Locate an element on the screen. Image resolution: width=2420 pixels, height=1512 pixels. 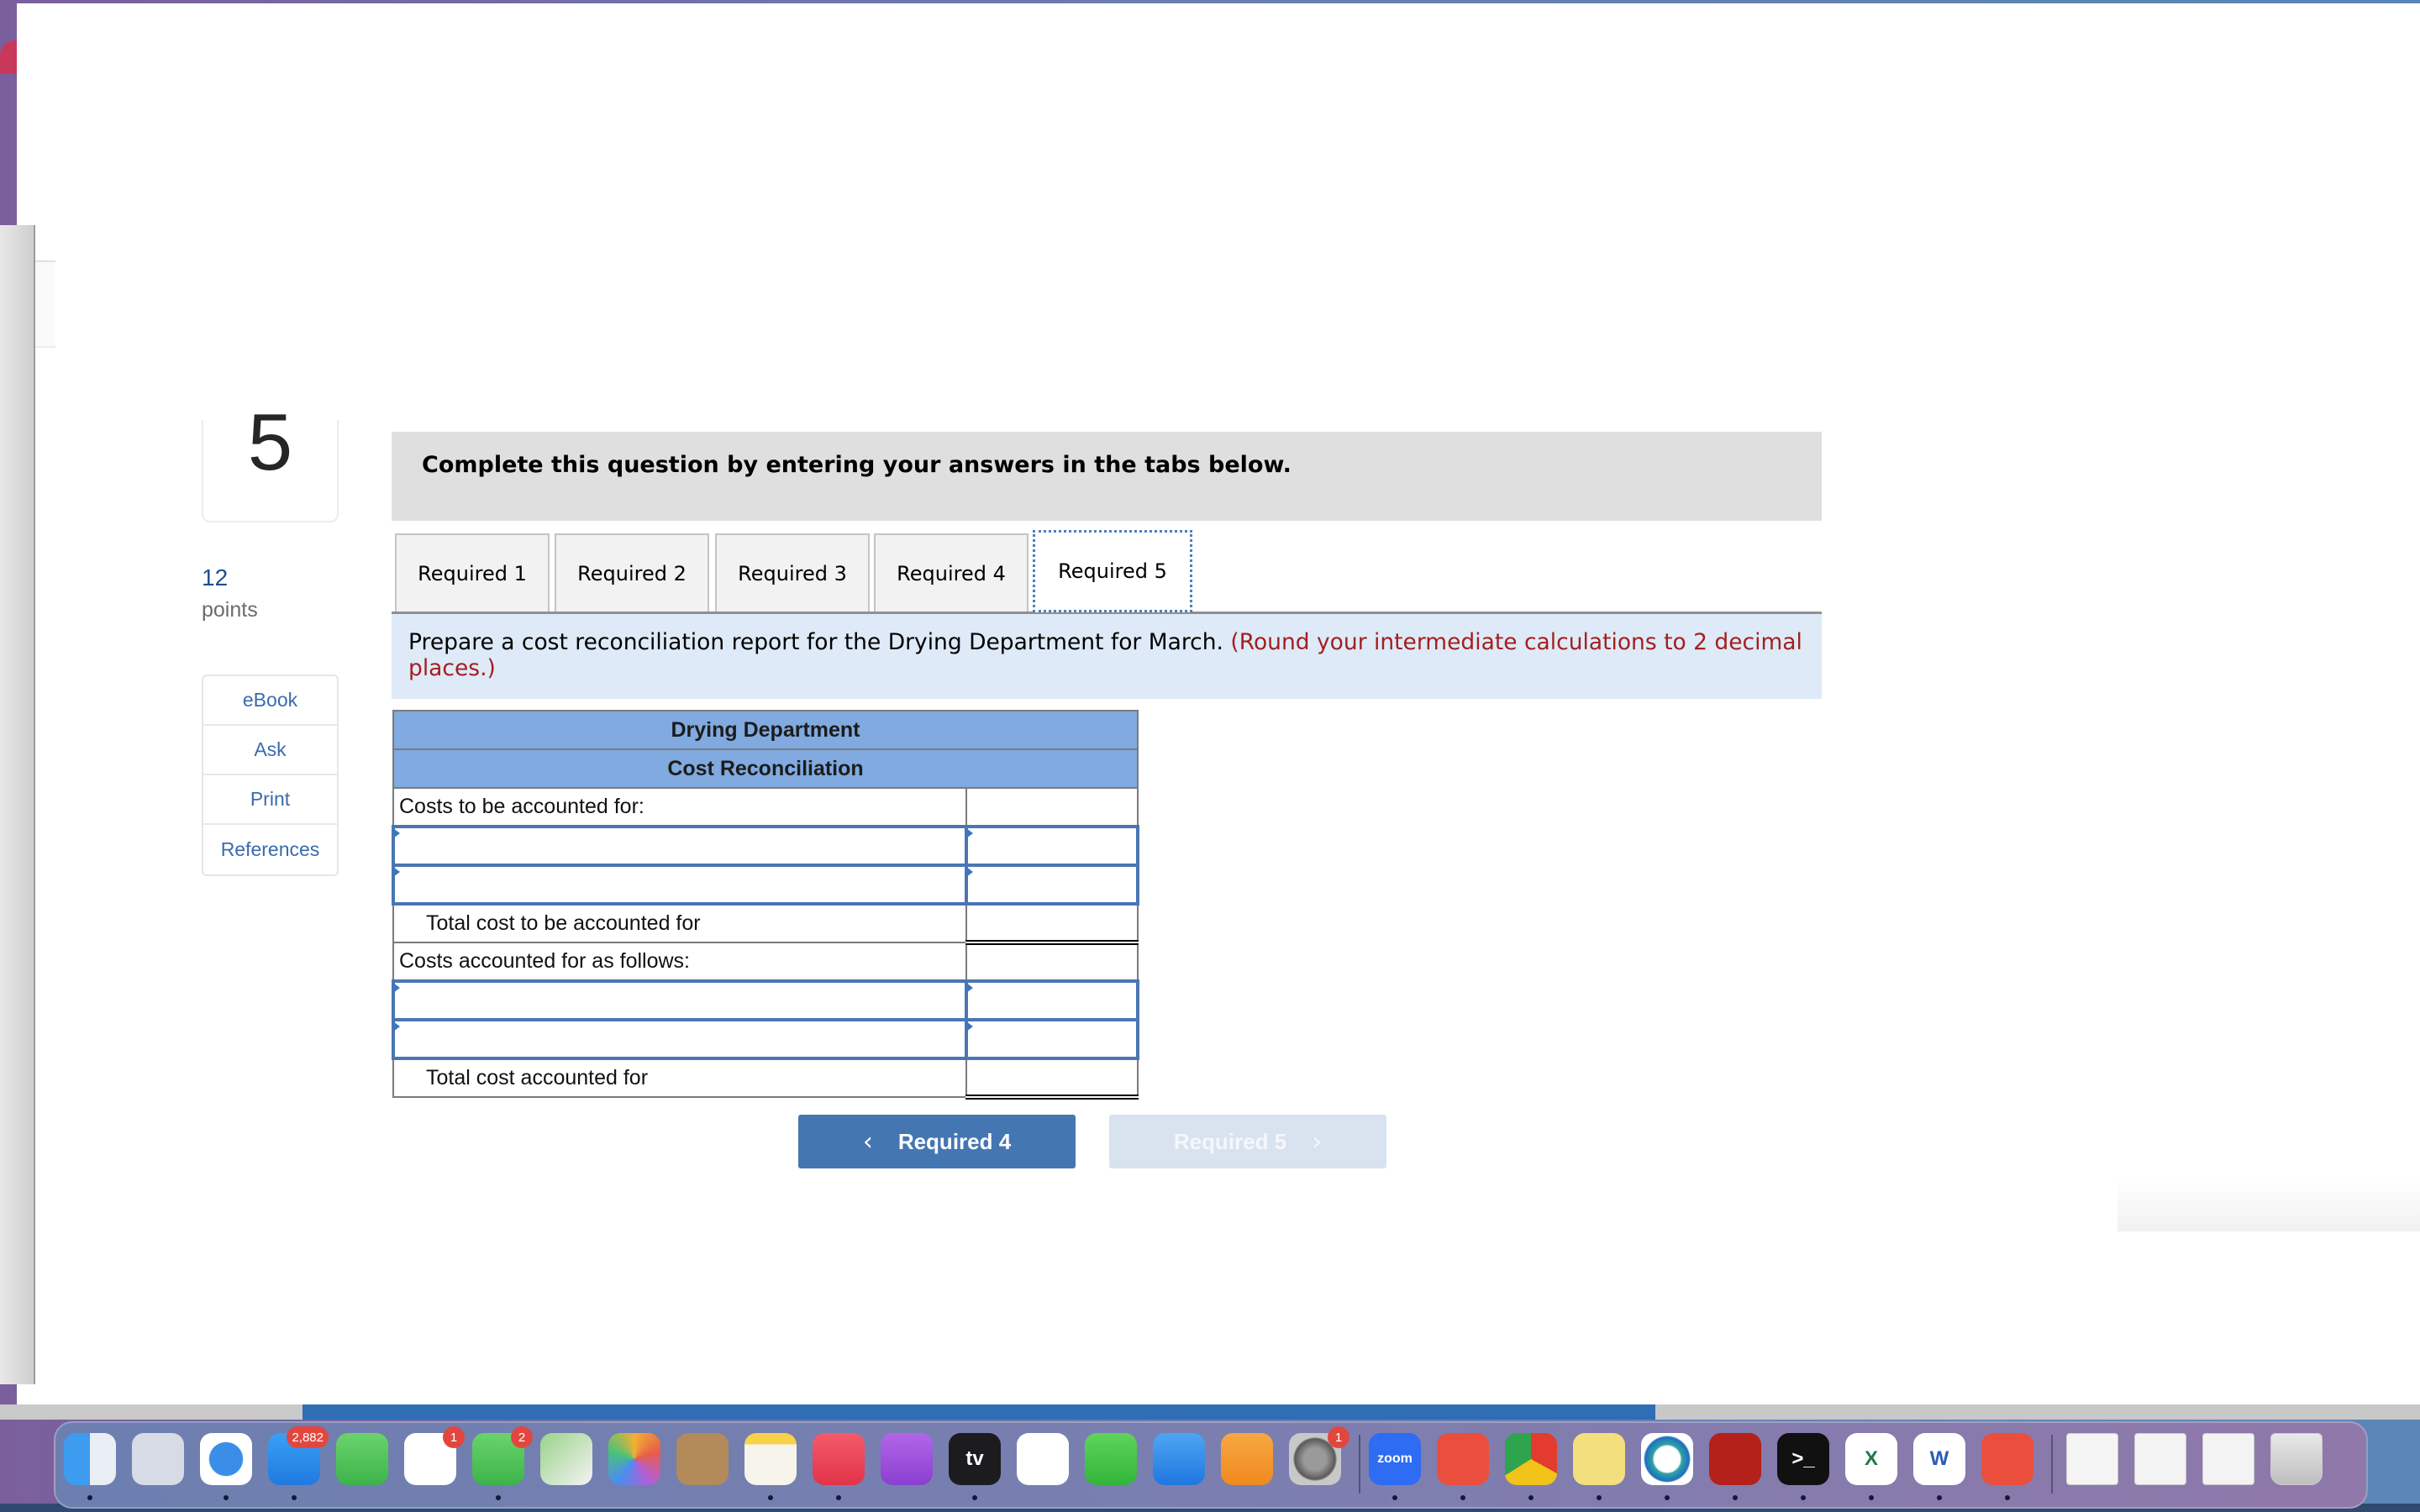
table-title-row: Drying Department is located at coordinates (765, 730).